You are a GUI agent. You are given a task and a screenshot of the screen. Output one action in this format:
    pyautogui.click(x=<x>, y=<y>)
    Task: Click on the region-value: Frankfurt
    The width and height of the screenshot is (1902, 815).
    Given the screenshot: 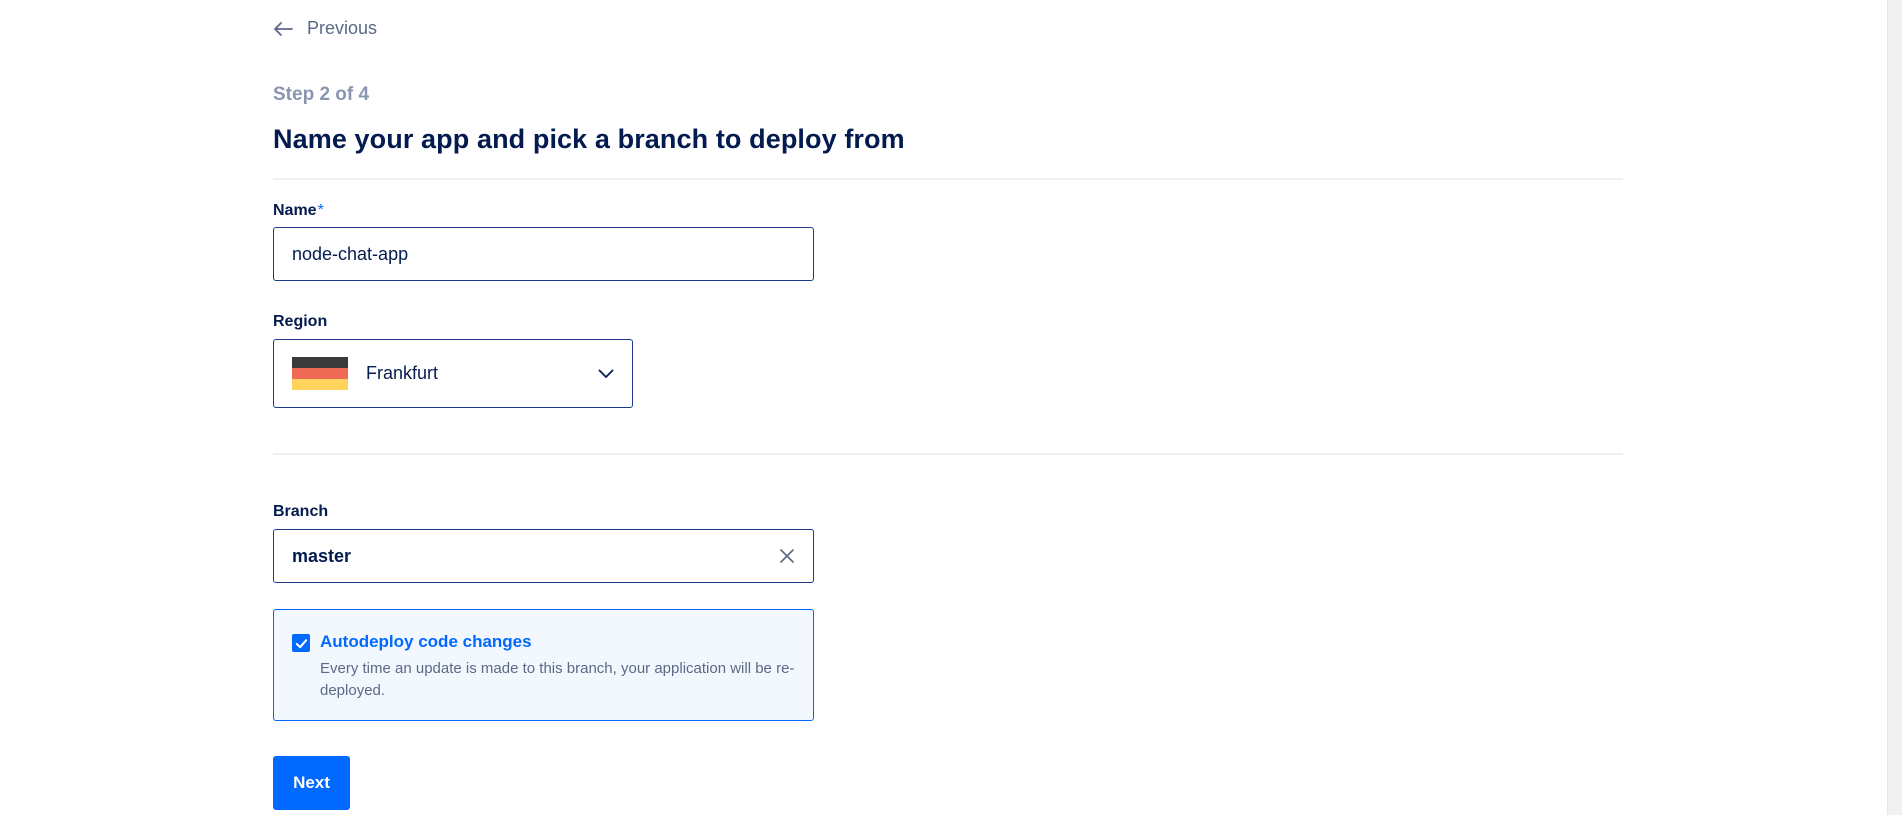 What is the action you would take?
    pyautogui.click(x=402, y=373)
    